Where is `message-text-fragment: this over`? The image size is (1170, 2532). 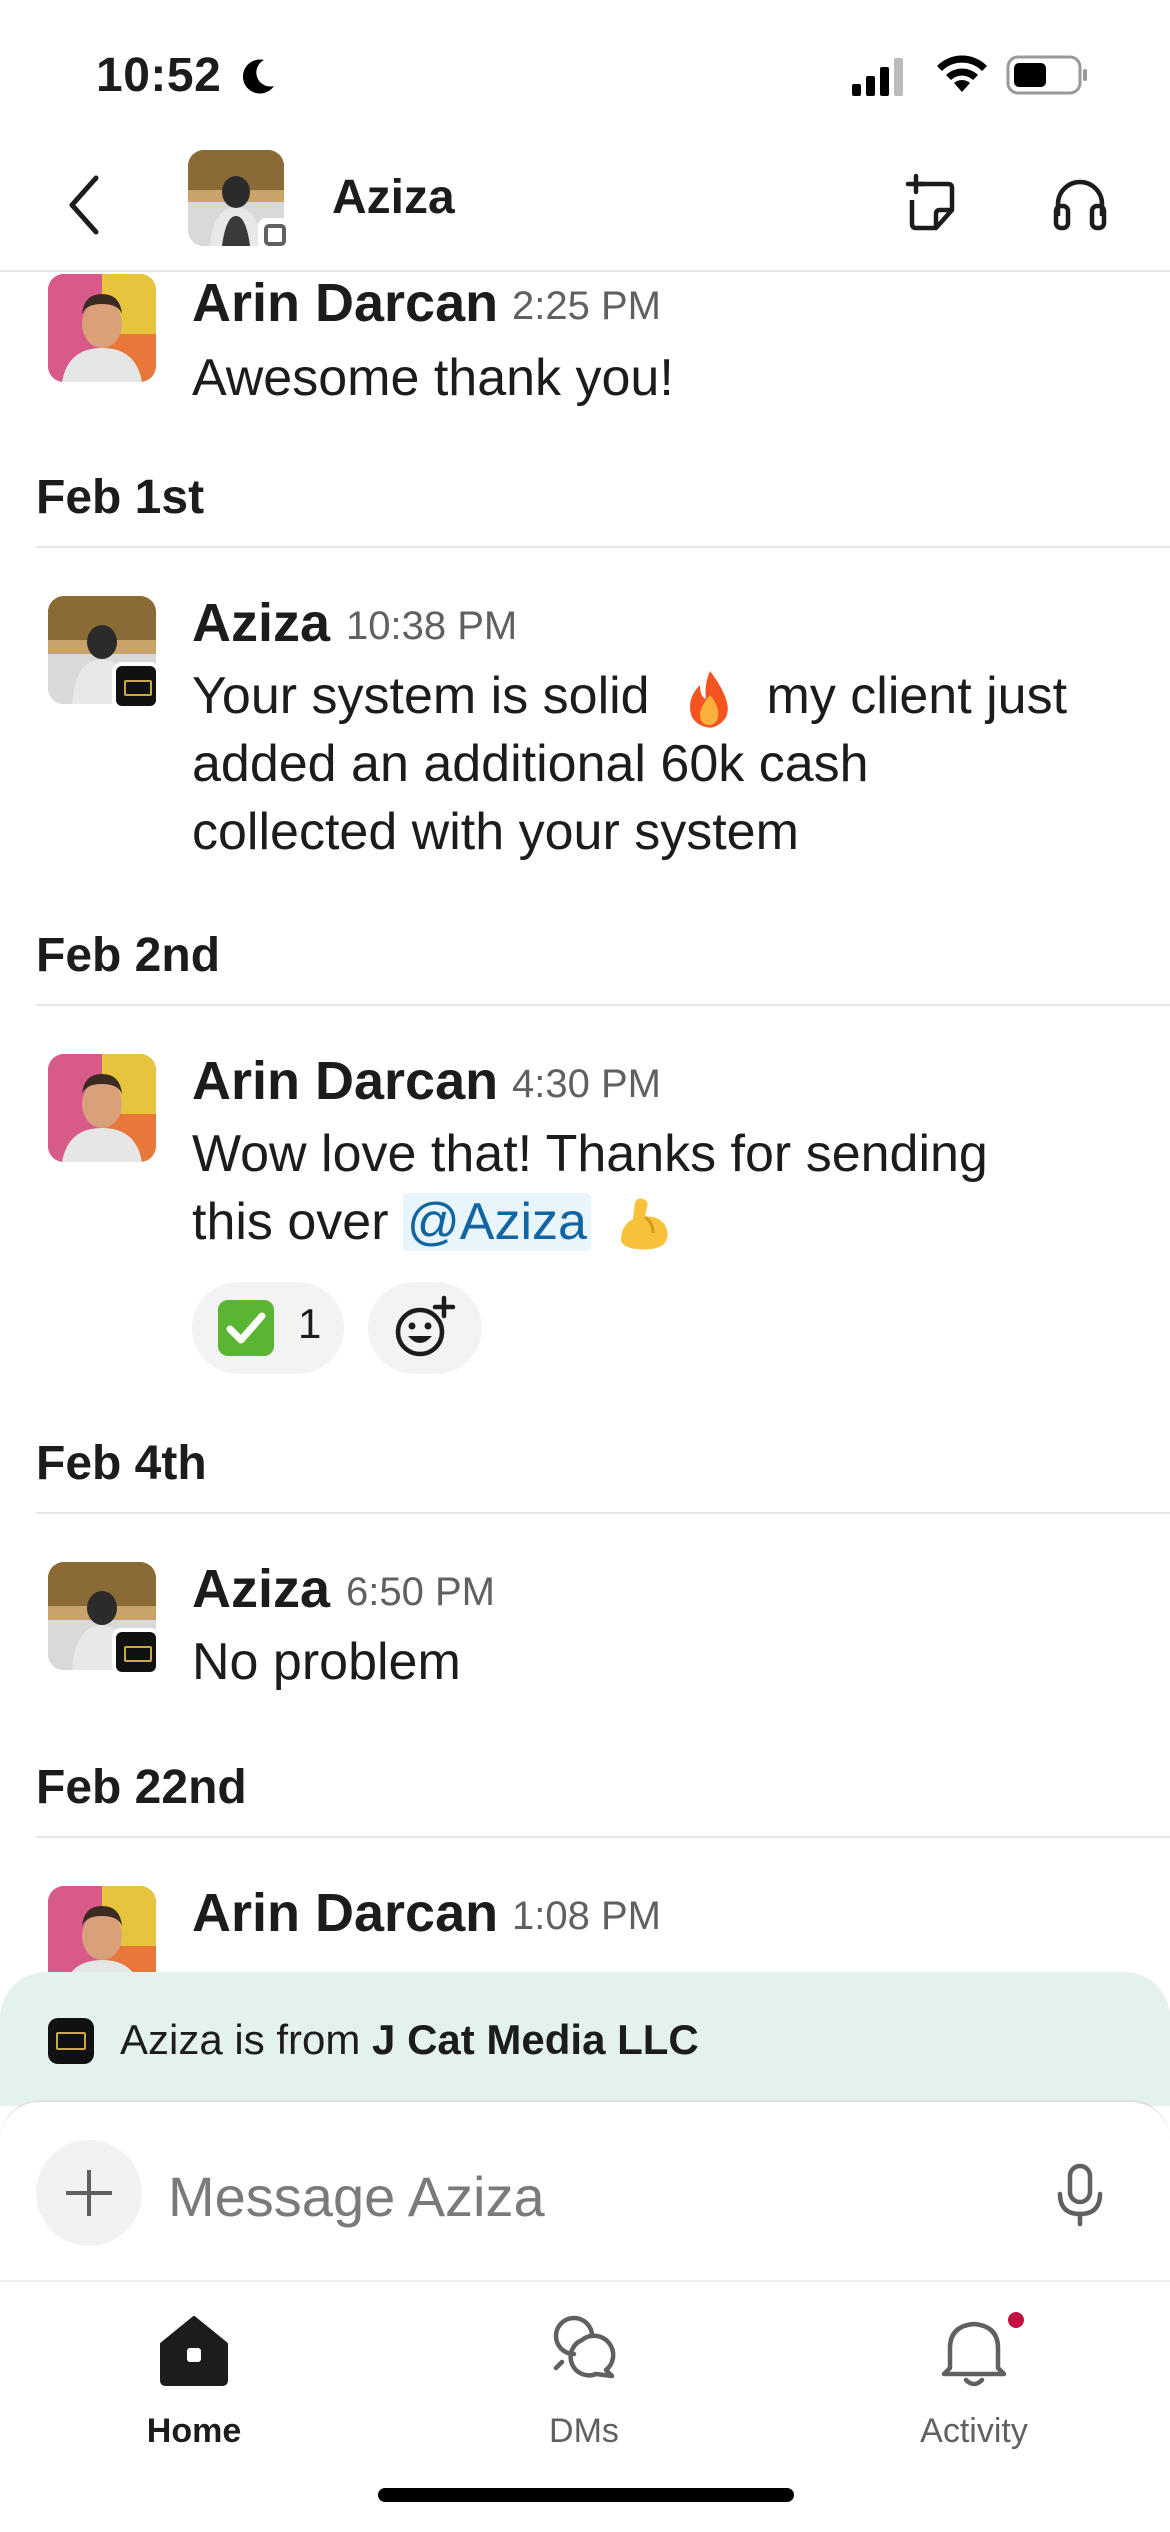
message-text-fragment: this over is located at coordinates (290, 1222).